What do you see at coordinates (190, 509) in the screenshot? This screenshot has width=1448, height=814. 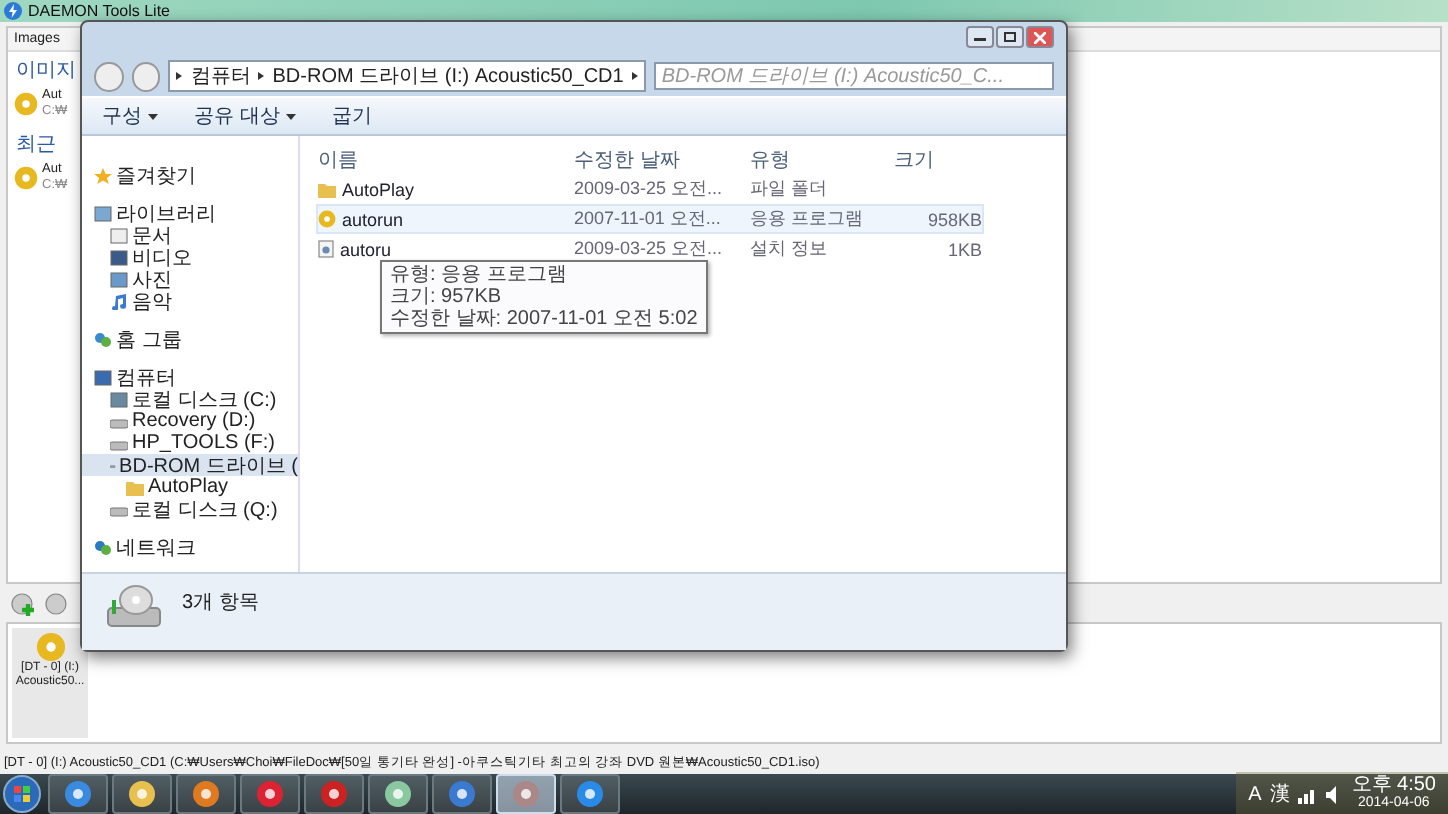 I see `nav-item: 로컬 디스크 (Q:)` at bounding box center [190, 509].